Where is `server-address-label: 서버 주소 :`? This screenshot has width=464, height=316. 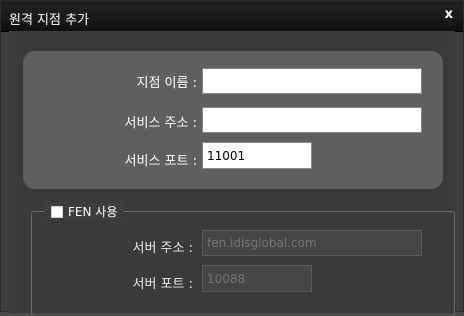 server-address-label: 서버 주소 : is located at coordinates (163, 248).